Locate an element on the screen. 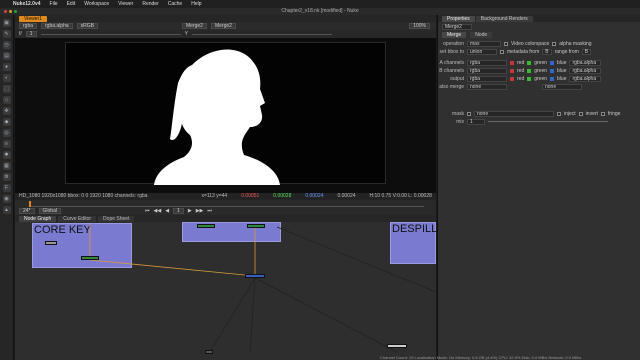 The width and height of the screenshot is (640, 360). b-red-checkbox is located at coordinates (512, 70).